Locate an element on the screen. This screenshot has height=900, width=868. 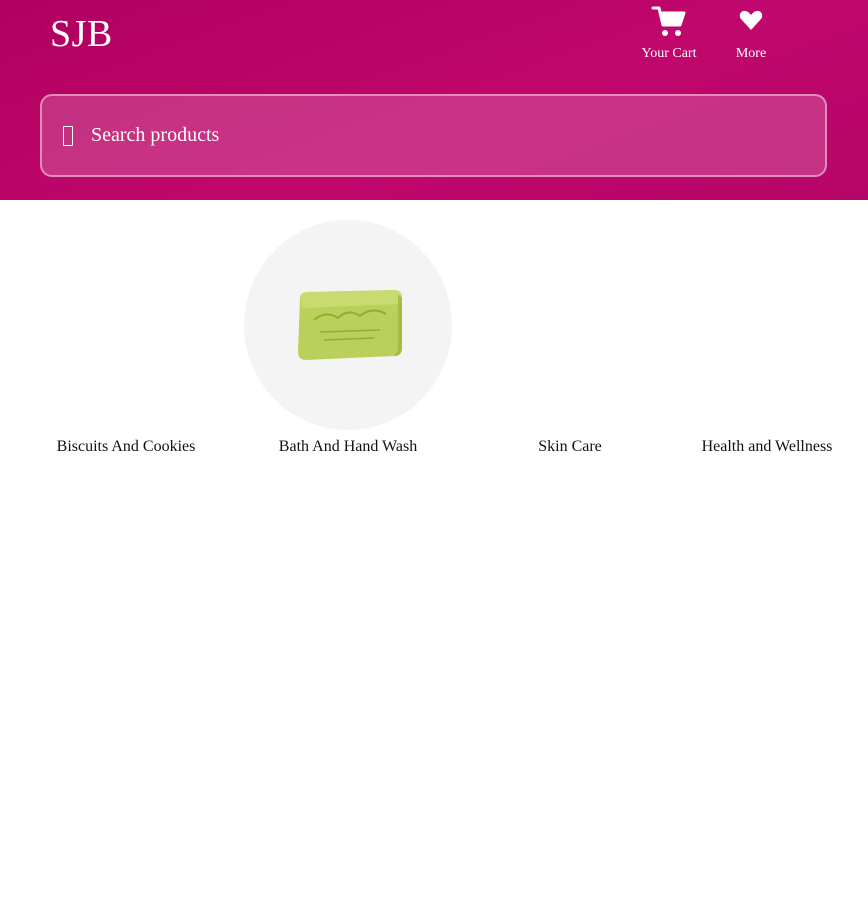
cart-label: Your Cart is located at coordinates (669, 53).